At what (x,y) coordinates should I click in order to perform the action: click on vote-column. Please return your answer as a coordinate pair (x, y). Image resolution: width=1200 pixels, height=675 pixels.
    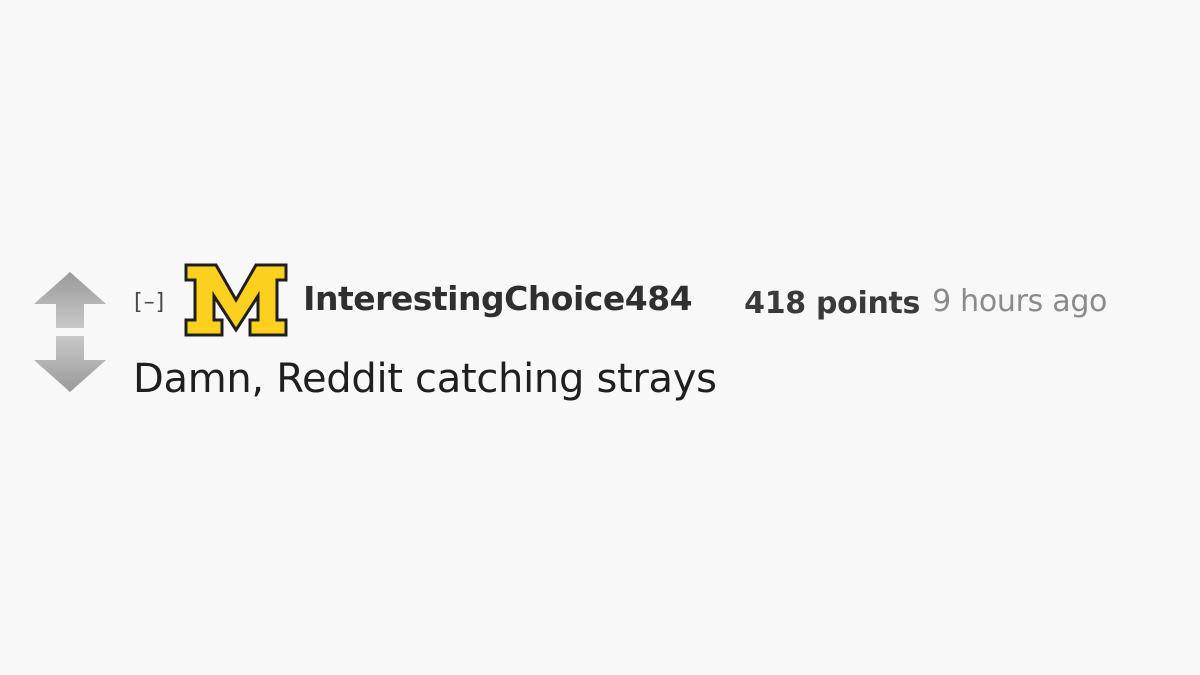
    Looking at the image, I should click on (70, 333).